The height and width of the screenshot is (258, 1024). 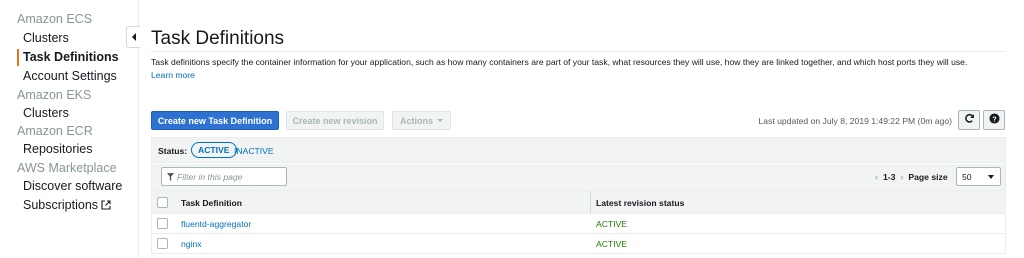 What do you see at coordinates (162, 202) in the screenshot?
I see `select-all-checkbox` at bounding box center [162, 202].